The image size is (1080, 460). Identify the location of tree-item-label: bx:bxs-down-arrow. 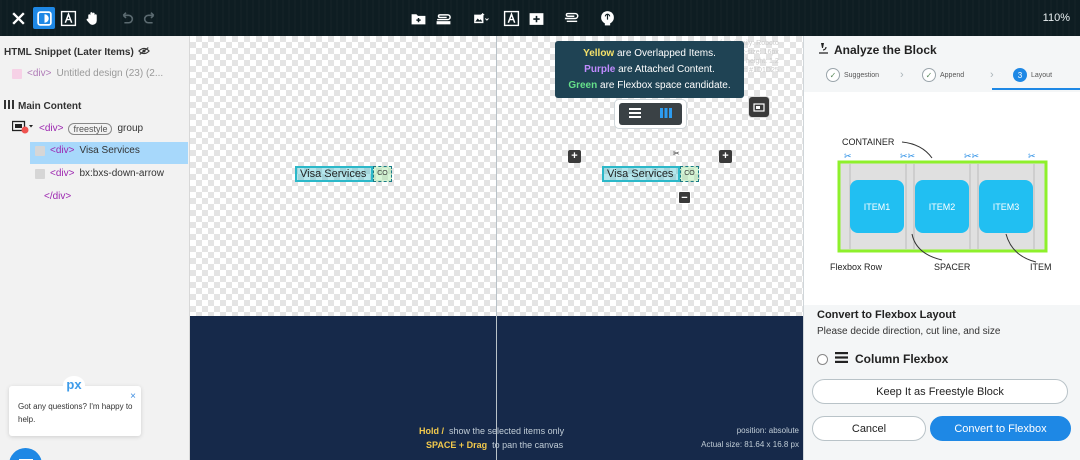
(121, 173).